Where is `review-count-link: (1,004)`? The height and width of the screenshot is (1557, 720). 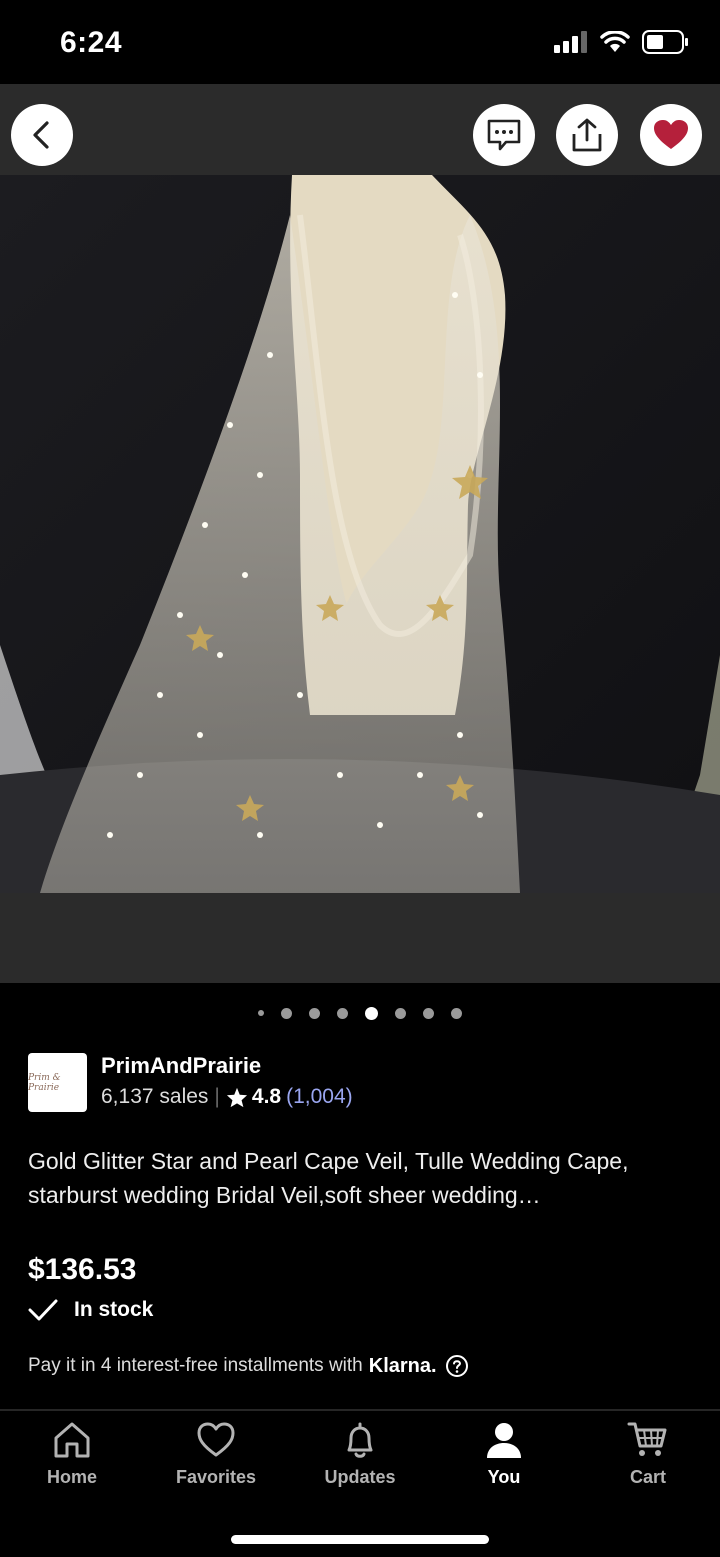
review-count-link: (1,004) is located at coordinates (319, 1097).